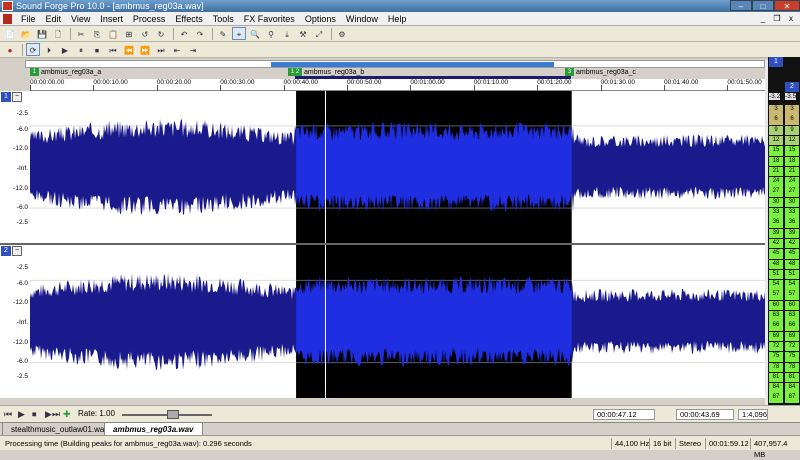  What do you see at coordinates (792, 398) in the screenshot?
I see `meter-scale-cell: 87` at bounding box center [792, 398].